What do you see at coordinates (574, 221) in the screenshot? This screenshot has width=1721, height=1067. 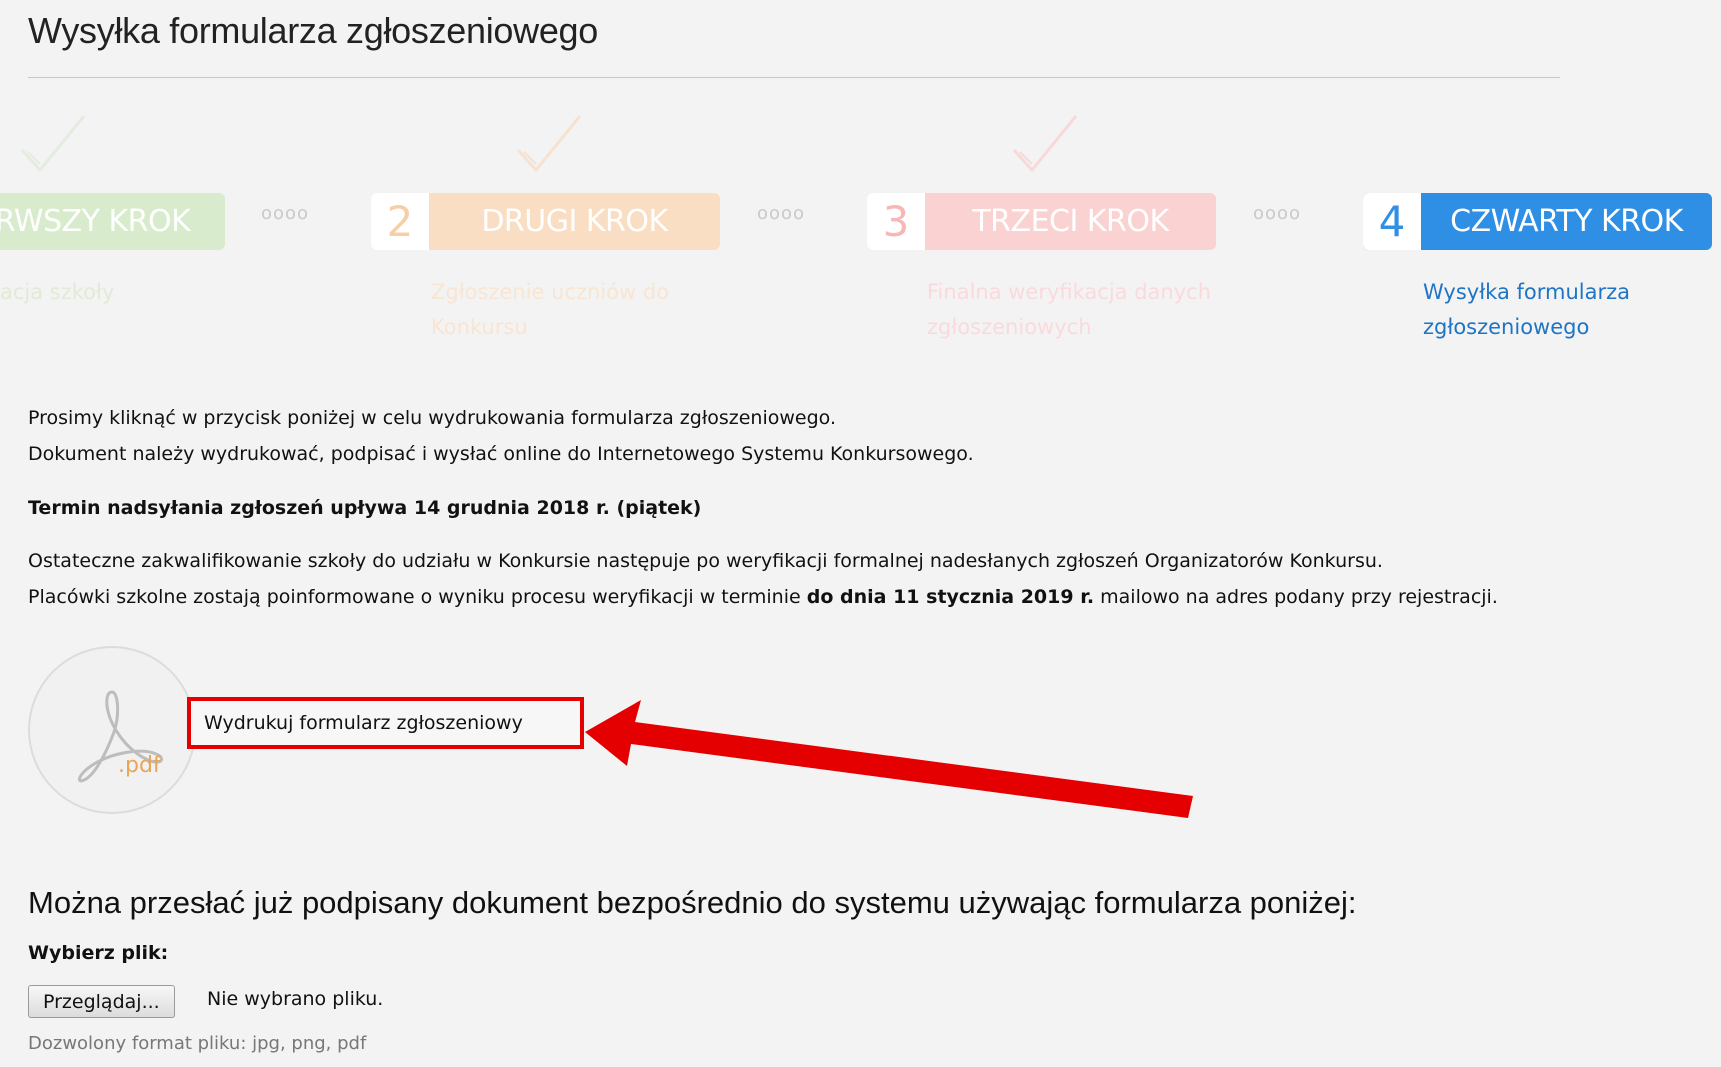 I see `step-2-label: DRUGI KROK` at bounding box center [574, 221].